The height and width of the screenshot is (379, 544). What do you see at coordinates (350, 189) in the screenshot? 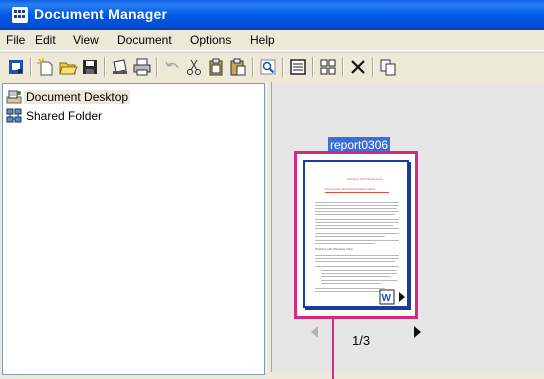
I see `preview-subheading: Deployment and Administration Notes` at bounding box center [350, 189].